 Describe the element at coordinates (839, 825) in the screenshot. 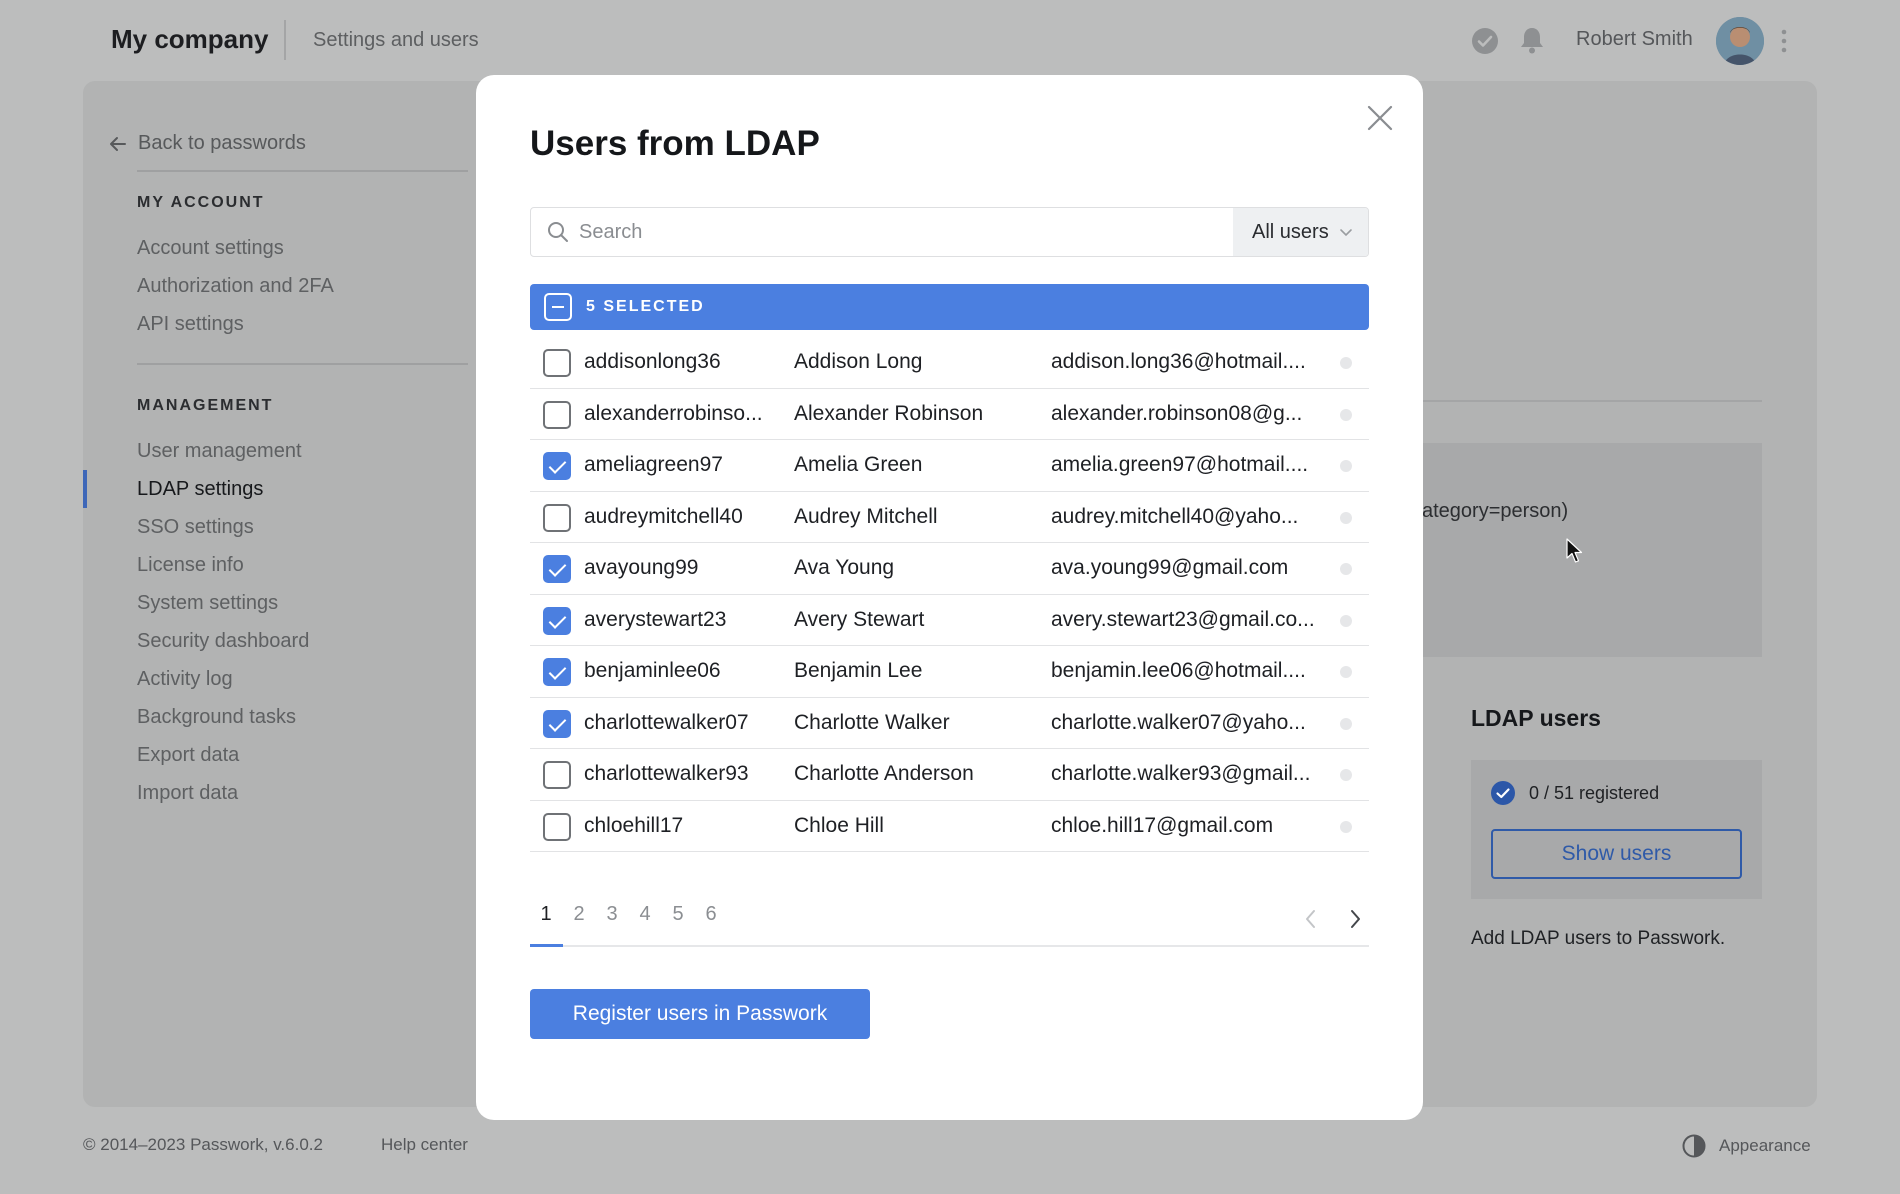

I see `user-full-name: Chloe Hill` at that location.